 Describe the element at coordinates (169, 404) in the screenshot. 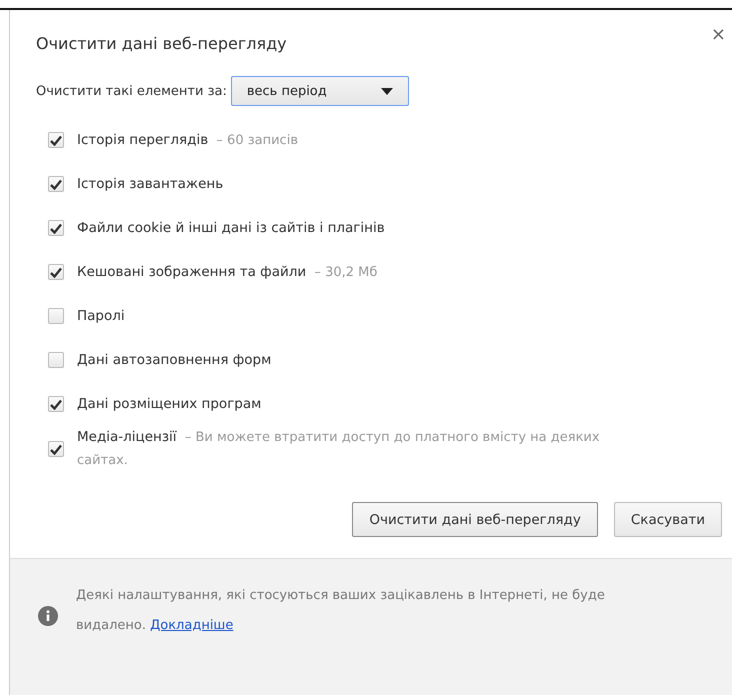

I see `option-label: Дані розміщених програм` at that location.